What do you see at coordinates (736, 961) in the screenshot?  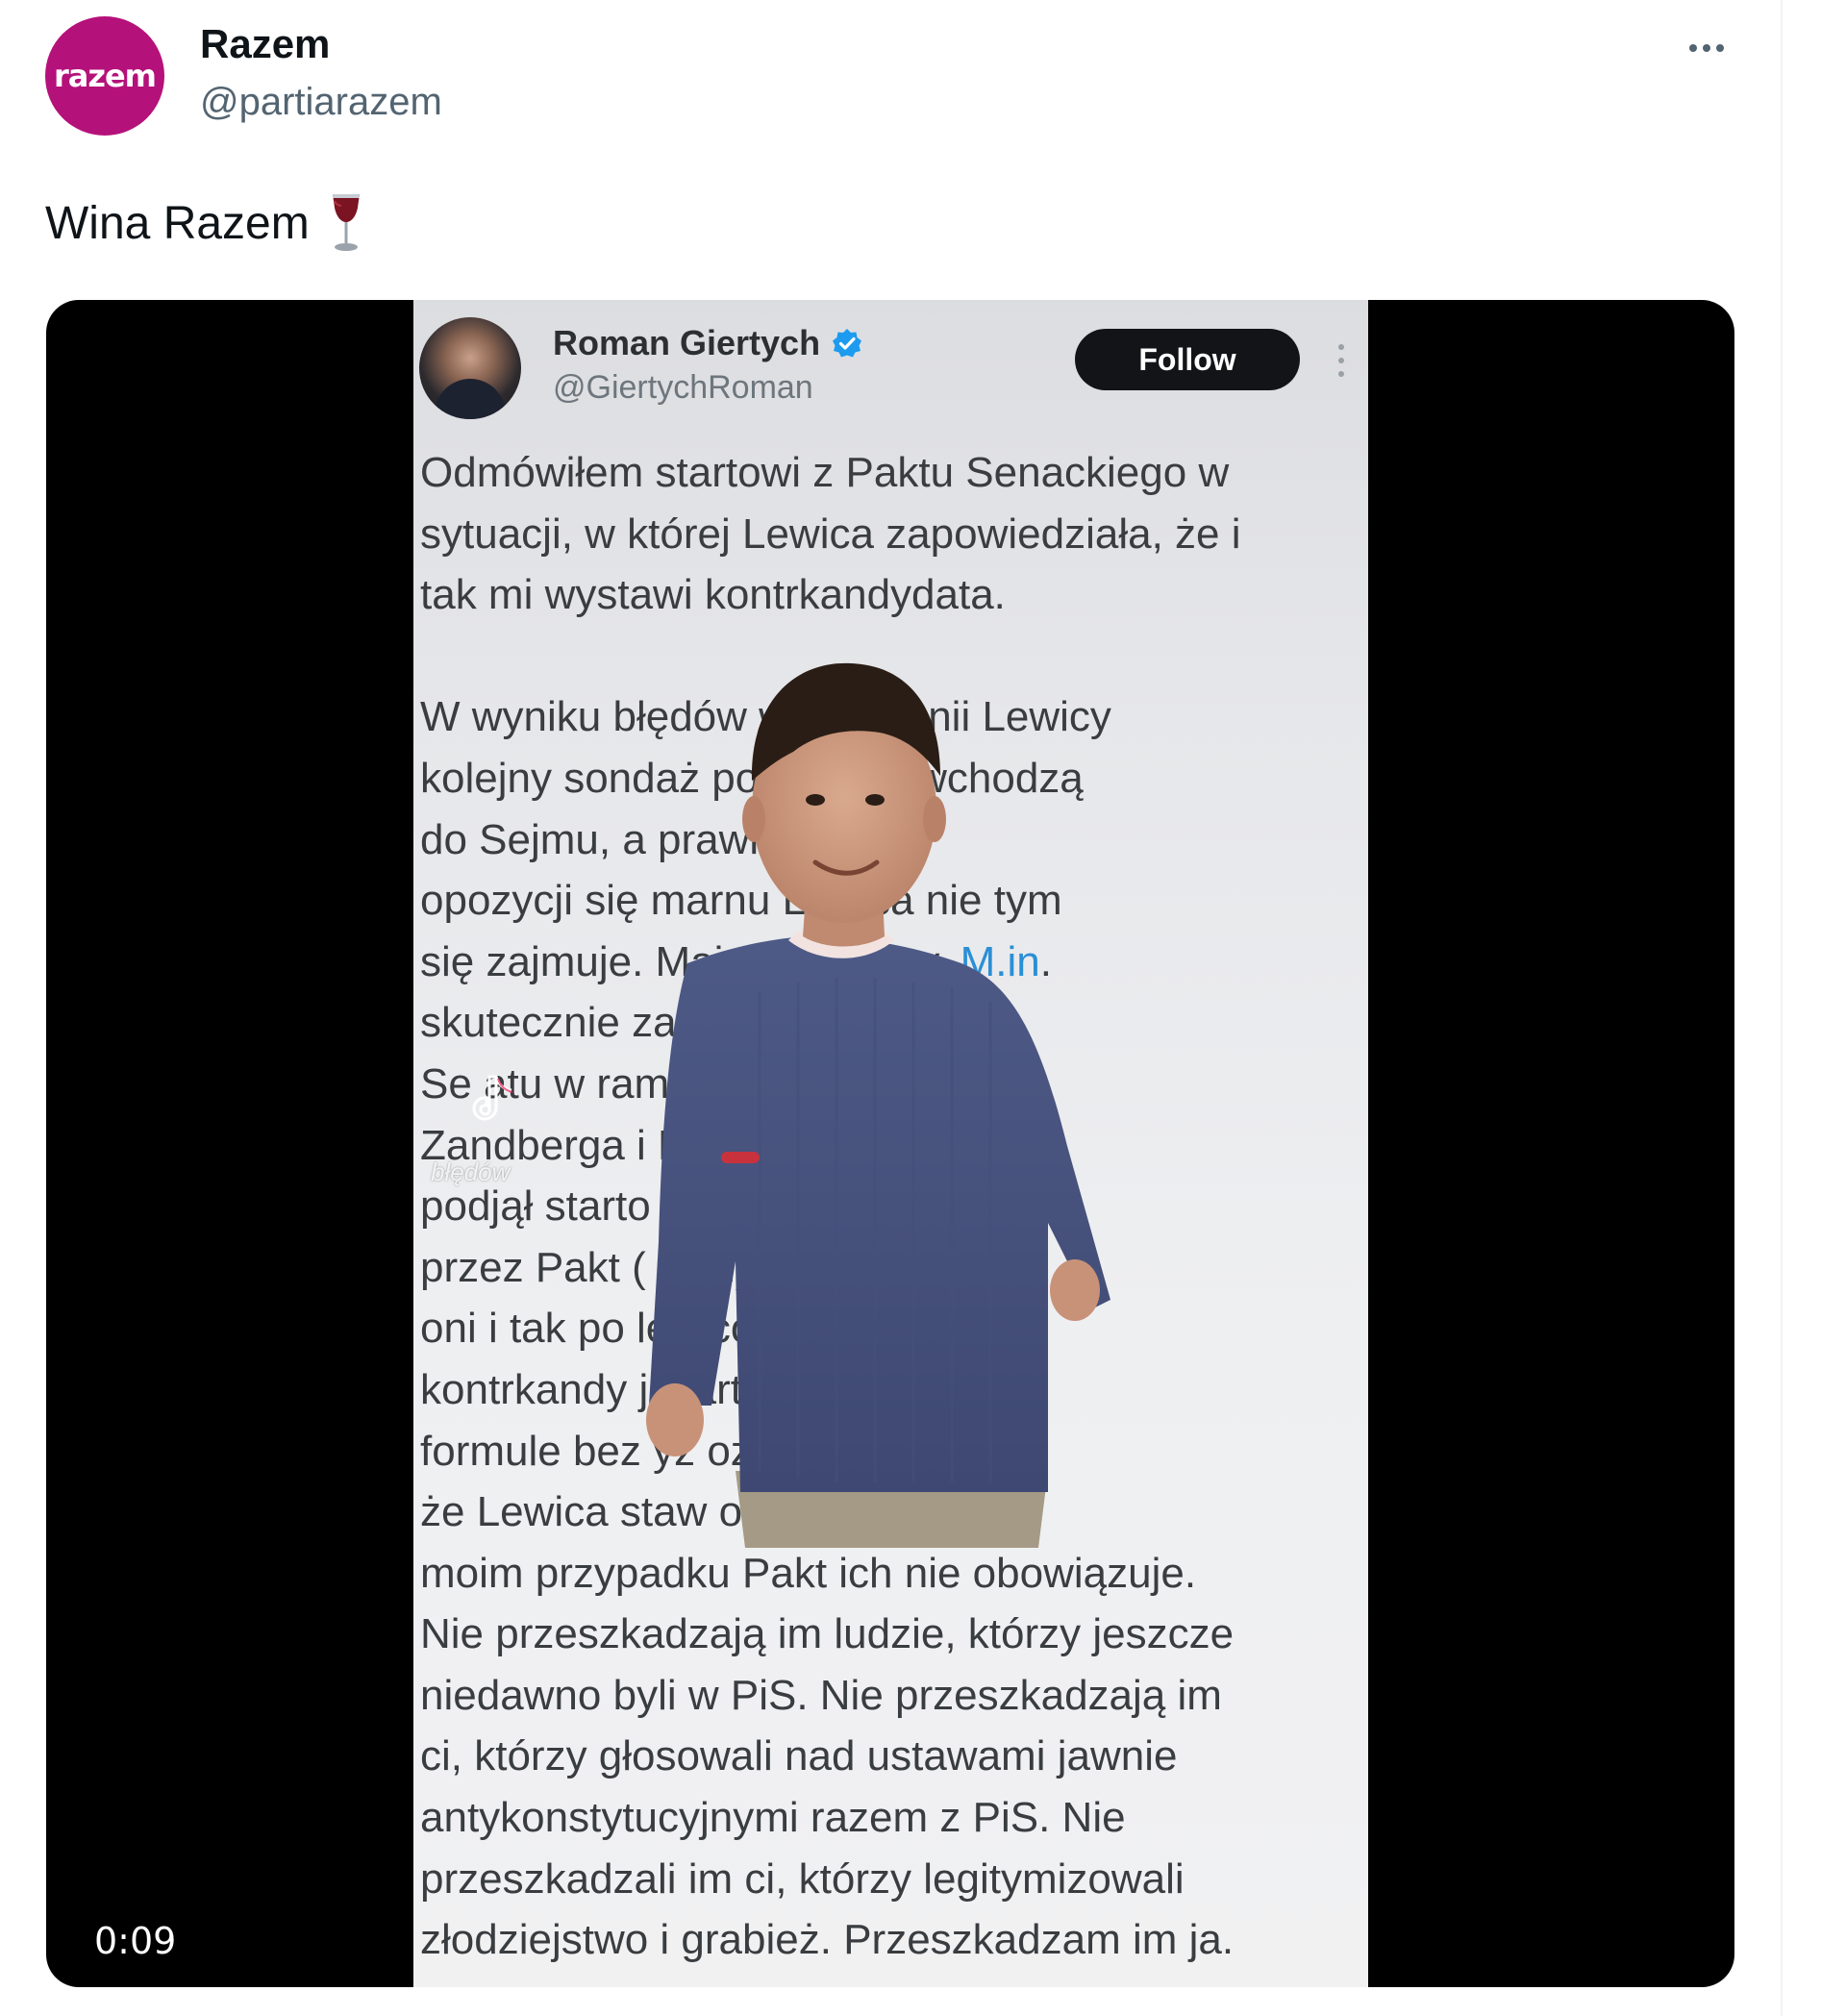 I see `embedded-paragraph-2-line-with-link: się zajmuje. Mają in iorytety. M.in.` at bounding box center [736, 961].